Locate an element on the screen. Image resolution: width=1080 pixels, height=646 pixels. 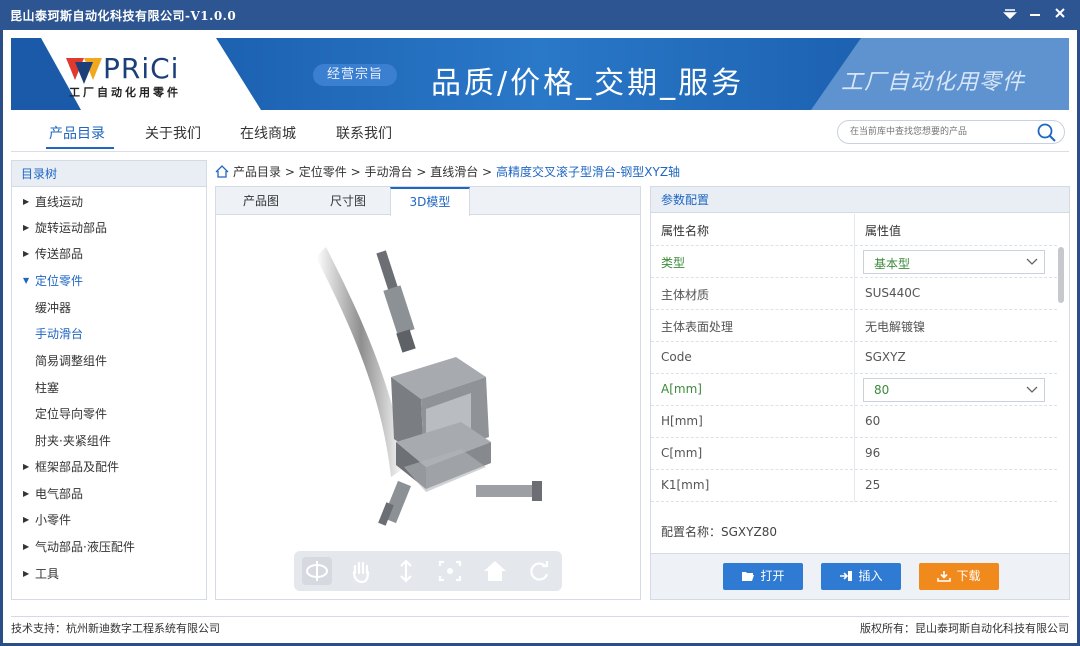
download-button: 下载 is located at coordinates (959, 576).